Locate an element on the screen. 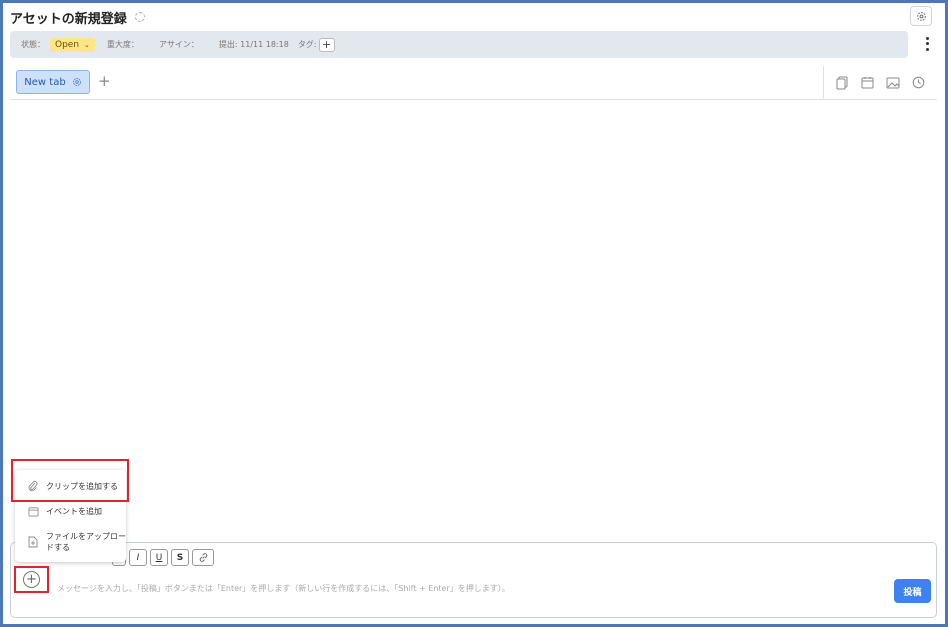  title-status-icon is located at coordinates (139, 17).